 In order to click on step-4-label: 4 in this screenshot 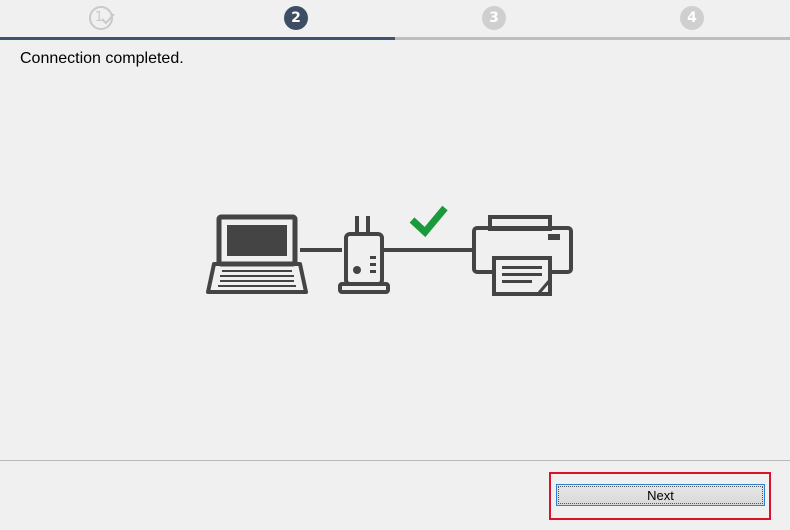, I will do `click(692, 18)`.